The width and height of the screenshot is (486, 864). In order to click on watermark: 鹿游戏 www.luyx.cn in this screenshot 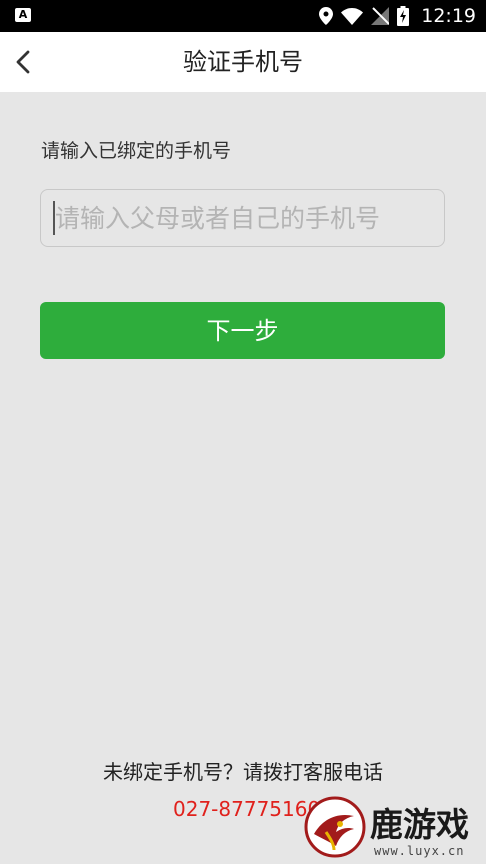, I will do `click(393, 828)`.